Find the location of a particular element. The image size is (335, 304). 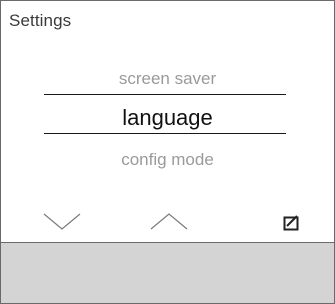

menu-item-previous: screen saver is located at coordinates (167, 79).